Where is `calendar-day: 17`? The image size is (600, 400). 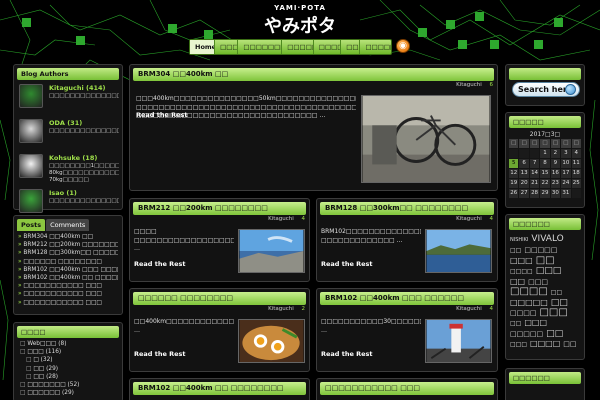 calendar-day: 17 is located at coordinates (566, 173).